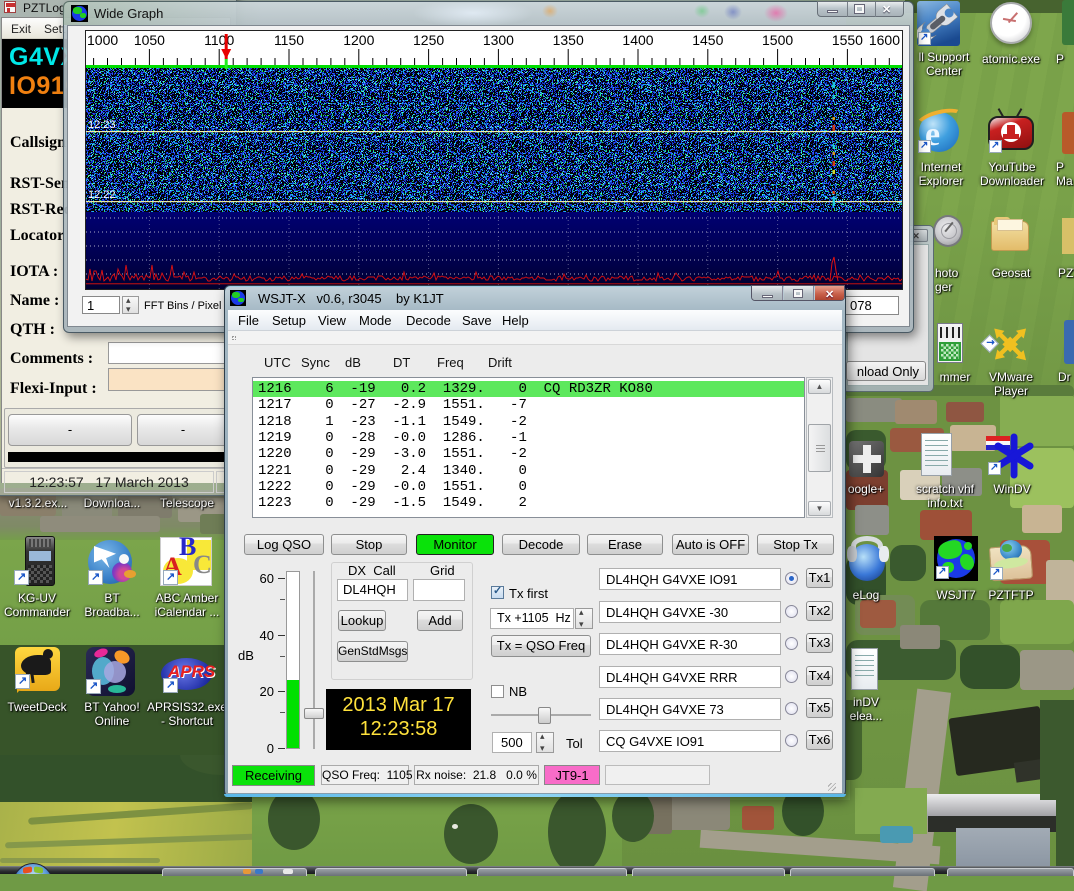 The height and width of the screenshot is (891, 1074). Describe the element at coordinates (428, 40) in the screenshot. I see `svg-text: 1250` at that location.